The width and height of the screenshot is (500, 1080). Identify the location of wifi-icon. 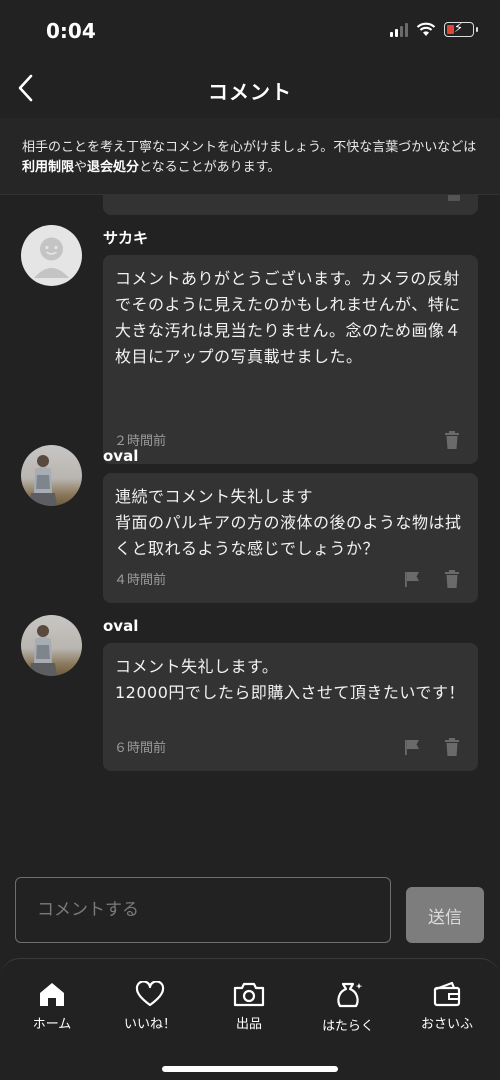
(426, 29).